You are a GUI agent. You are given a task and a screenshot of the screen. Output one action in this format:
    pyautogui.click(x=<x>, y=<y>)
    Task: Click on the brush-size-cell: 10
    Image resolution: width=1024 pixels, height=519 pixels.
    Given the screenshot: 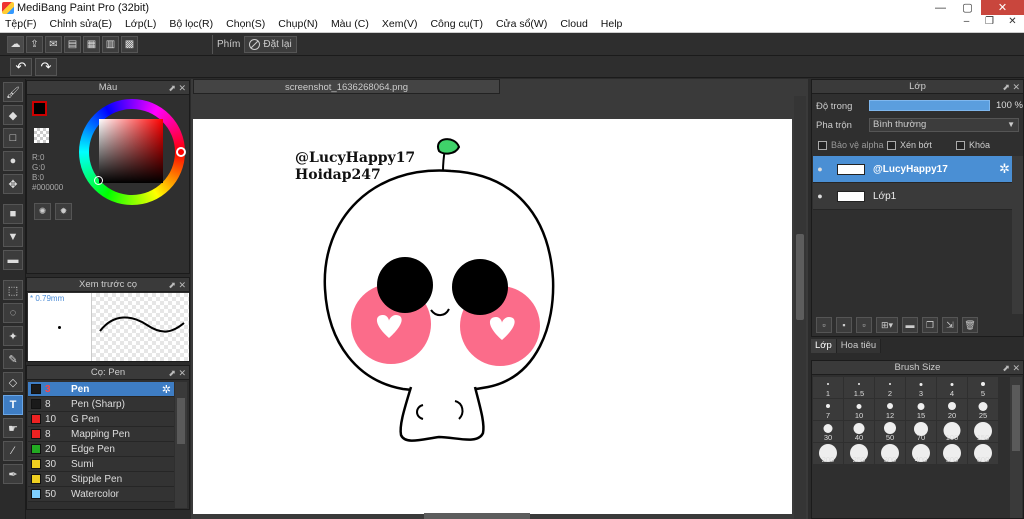 What is the action you would take?
    pyautogui.click(x=859, y=409)
    